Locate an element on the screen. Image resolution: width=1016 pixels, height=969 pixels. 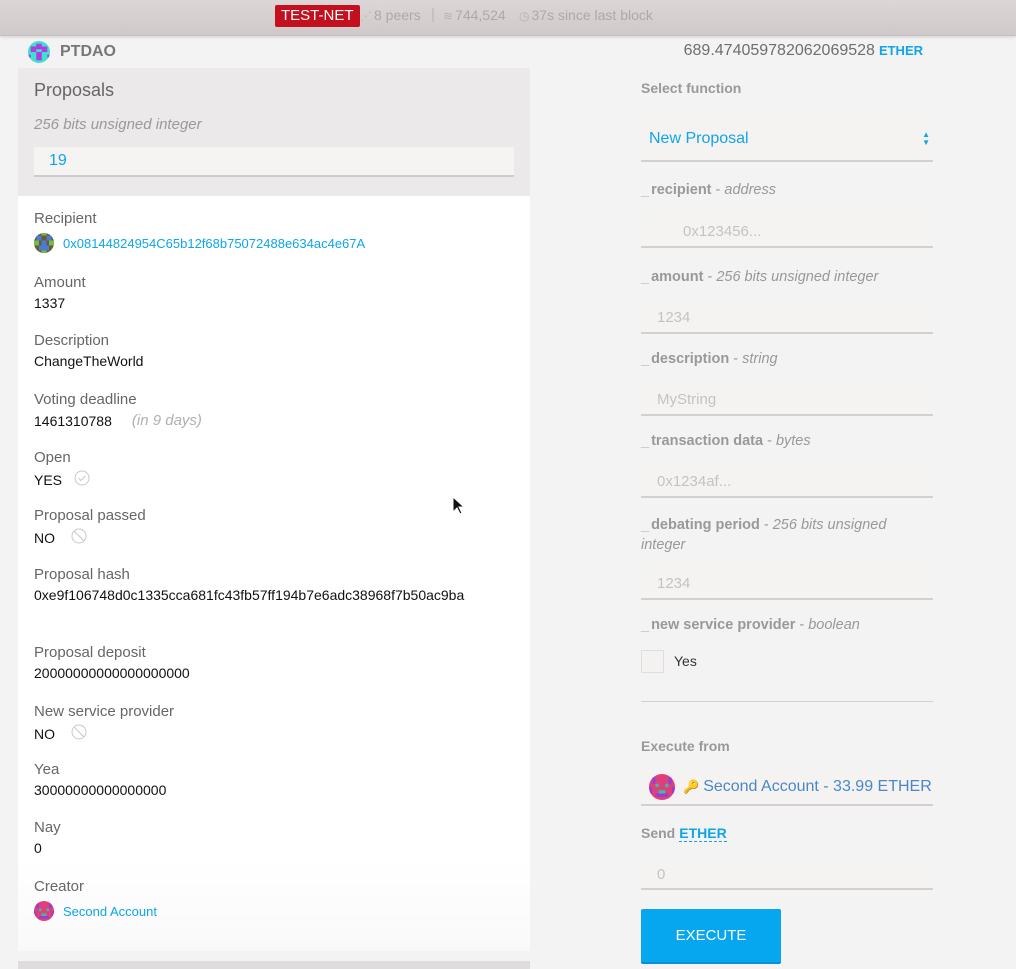
contract-identicon is located at coordinates (39, 52).